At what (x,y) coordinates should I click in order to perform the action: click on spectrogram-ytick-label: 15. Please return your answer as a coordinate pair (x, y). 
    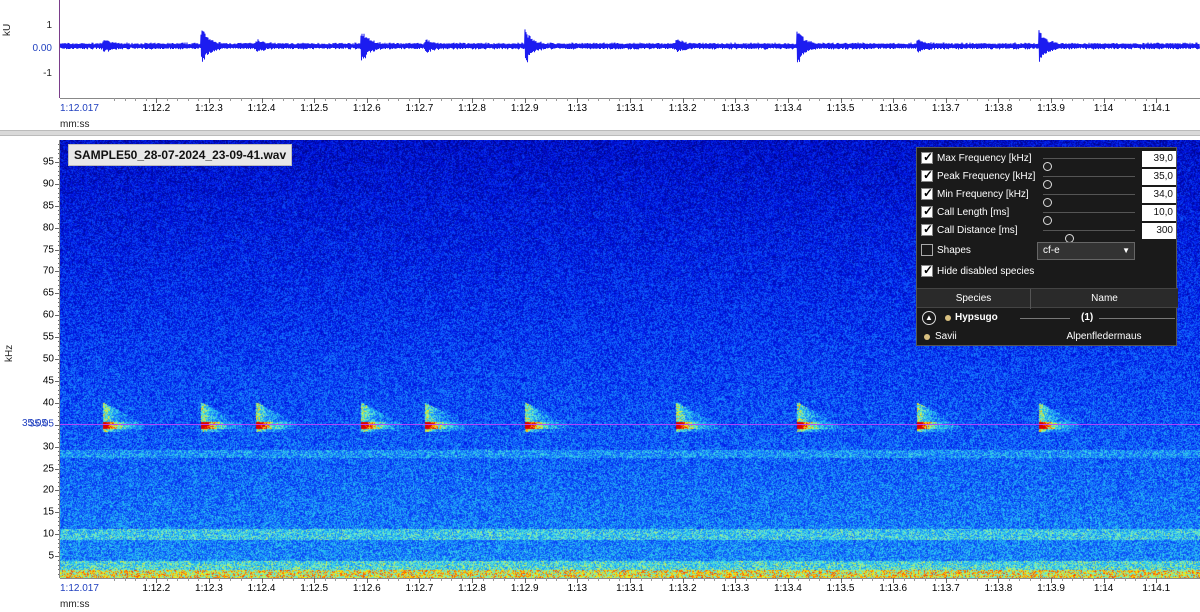
    Looking at the image, I should click on (48, 512).